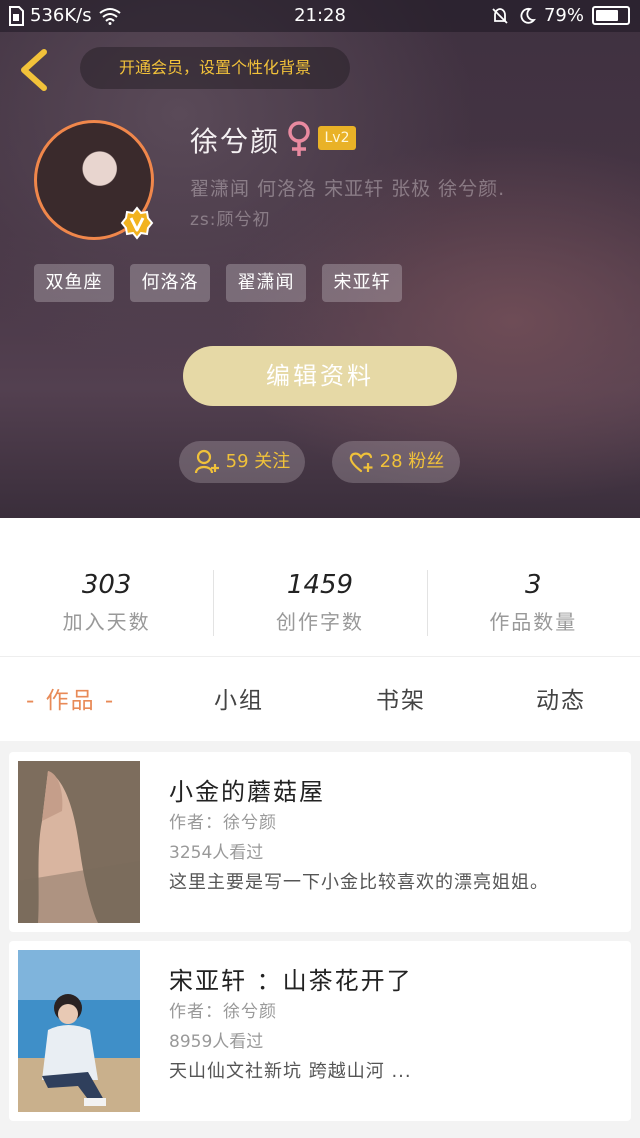  What do you see at coordinates (528, 15) in the screenshot?
I see `moon-icon` at bounding box center [528, 15].